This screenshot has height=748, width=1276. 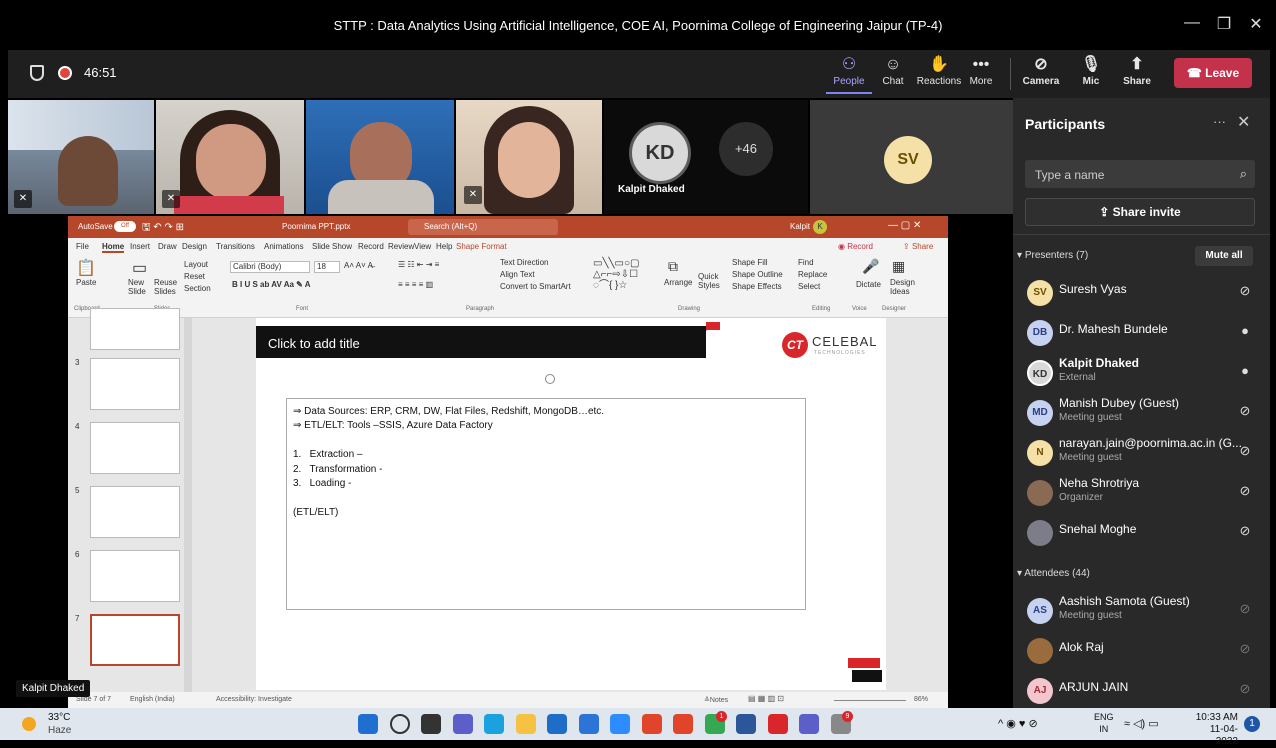 I want to click on paste-button: Paste, so click(x=86, y=282).